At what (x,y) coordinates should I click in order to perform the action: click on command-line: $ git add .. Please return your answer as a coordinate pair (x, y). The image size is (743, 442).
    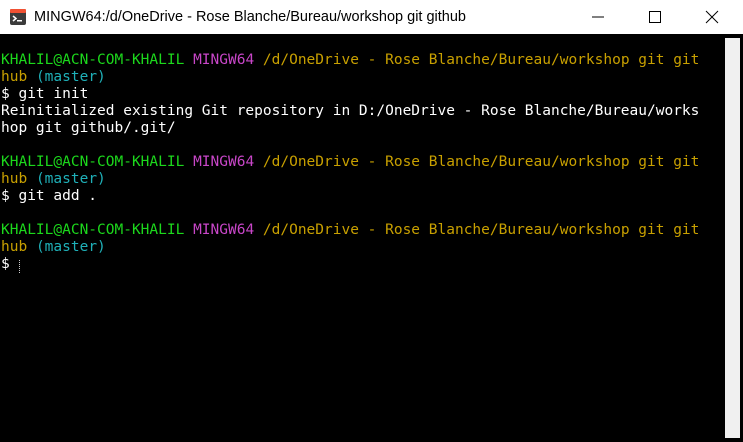
    Looking at the image, I should click on (49, 196).